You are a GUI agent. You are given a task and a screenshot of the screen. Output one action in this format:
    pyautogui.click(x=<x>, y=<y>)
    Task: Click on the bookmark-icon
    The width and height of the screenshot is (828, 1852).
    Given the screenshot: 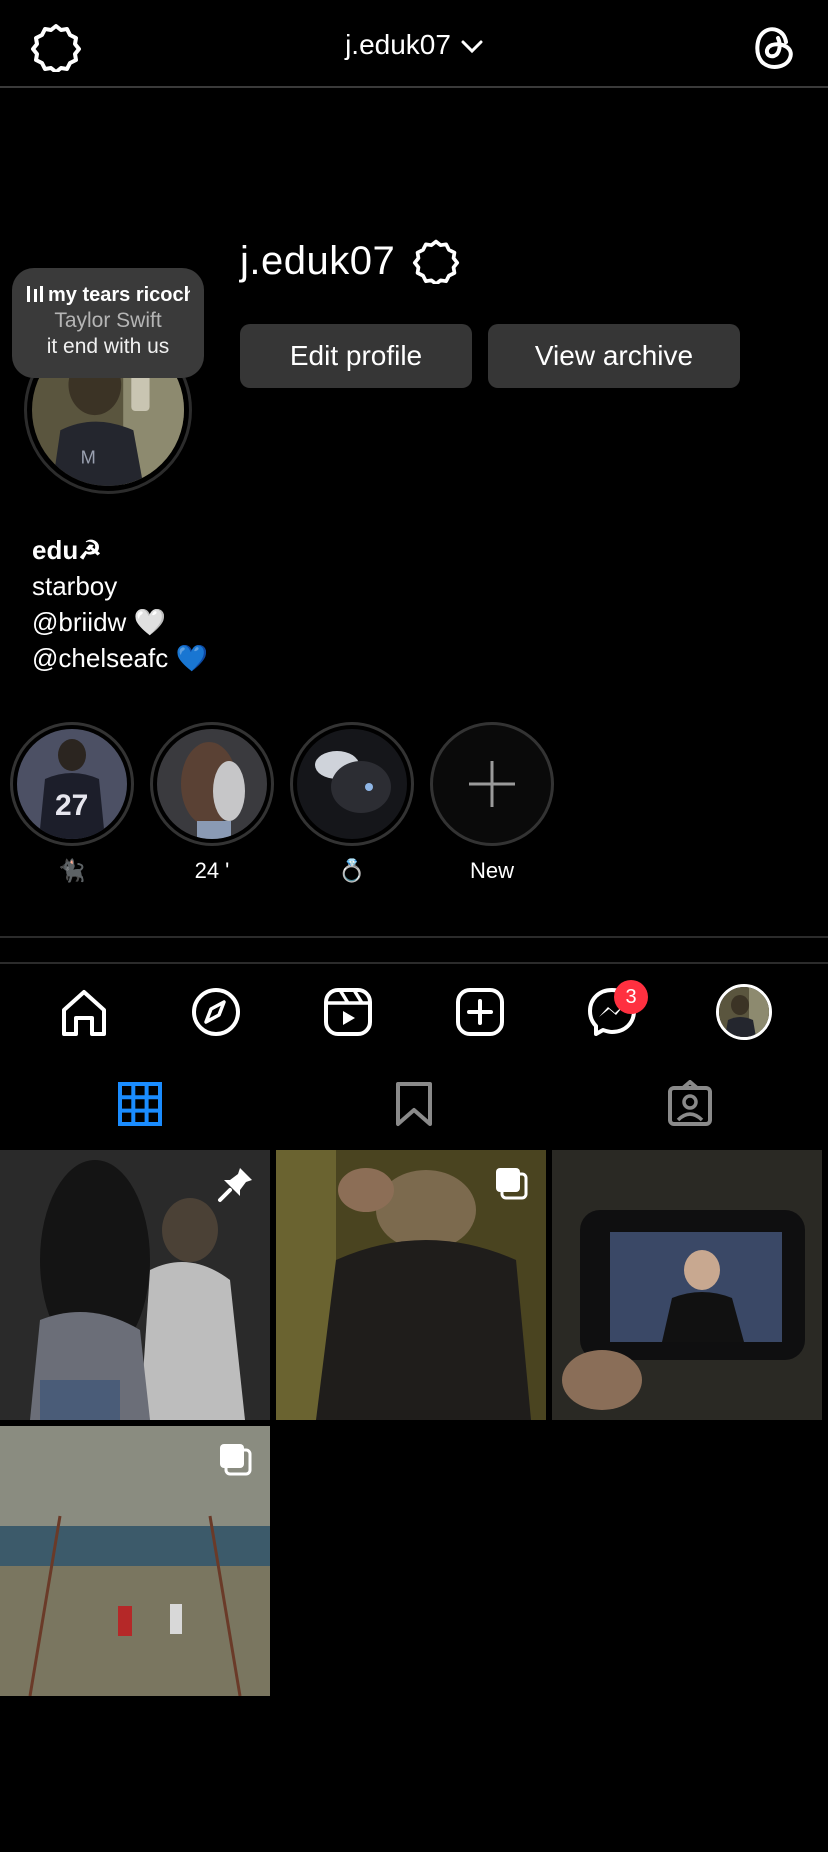 What is the action you would take?
    pyautogui.click(x=414, y=1104)
    